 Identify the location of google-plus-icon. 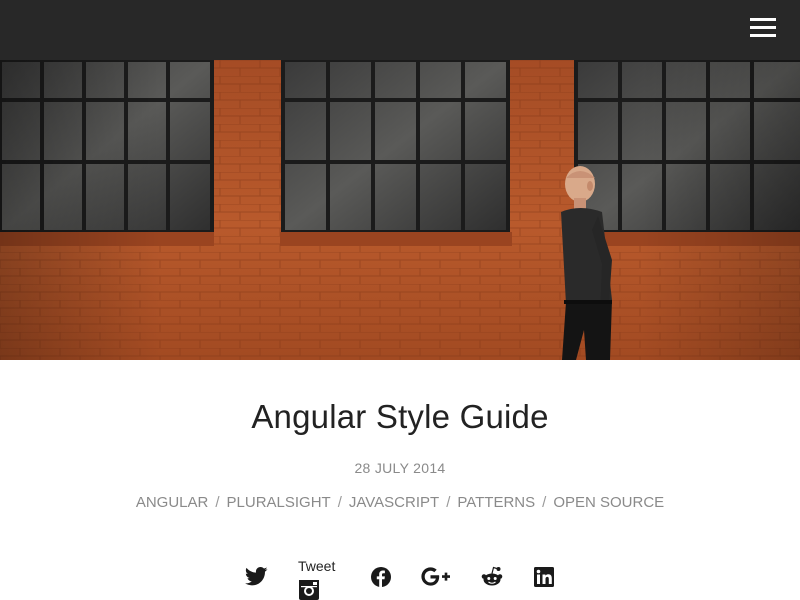
(436, 577).